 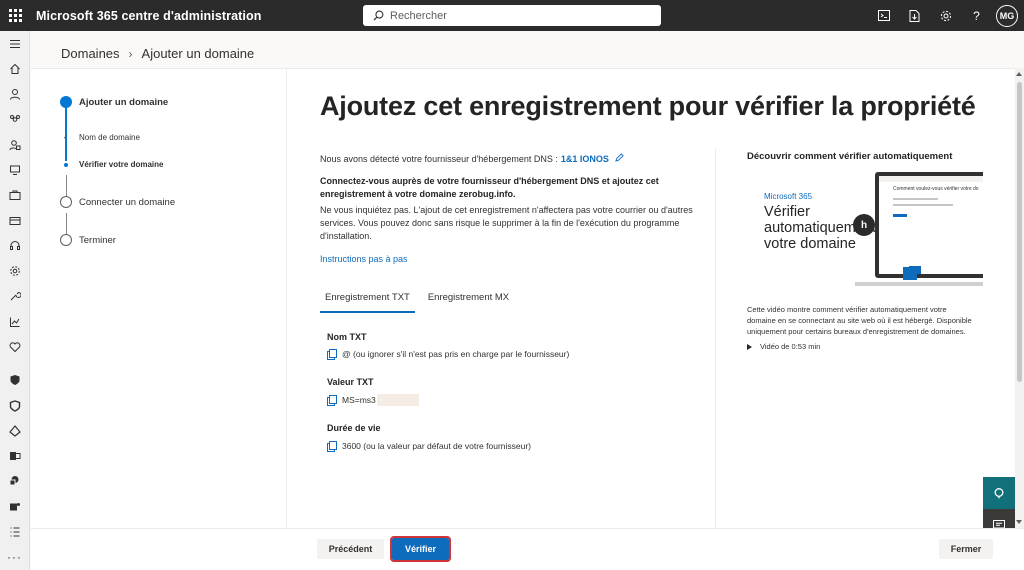 What do you see at coordinates (148, 16) in the screenshot?
I see `app-title: Microsoft 365 centre d'administration` at bounding box center [148, 16].